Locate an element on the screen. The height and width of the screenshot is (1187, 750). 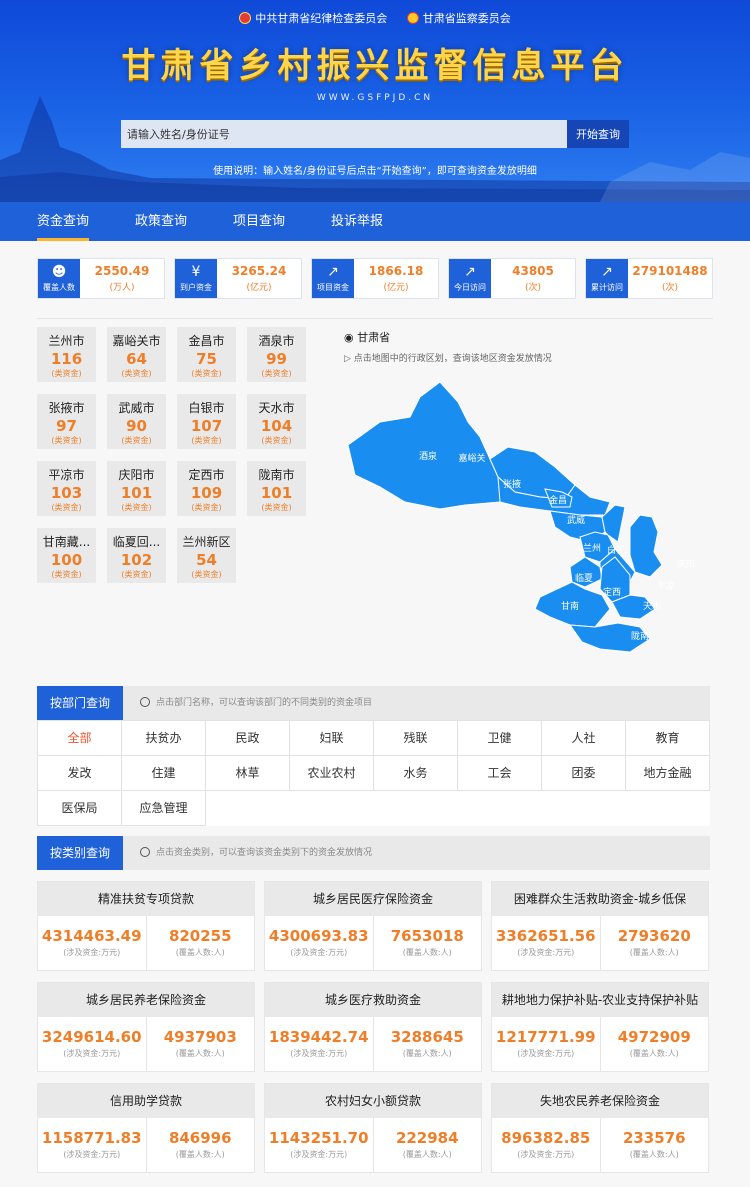
dept-item: 工会 is located at coordinates (500, 773).